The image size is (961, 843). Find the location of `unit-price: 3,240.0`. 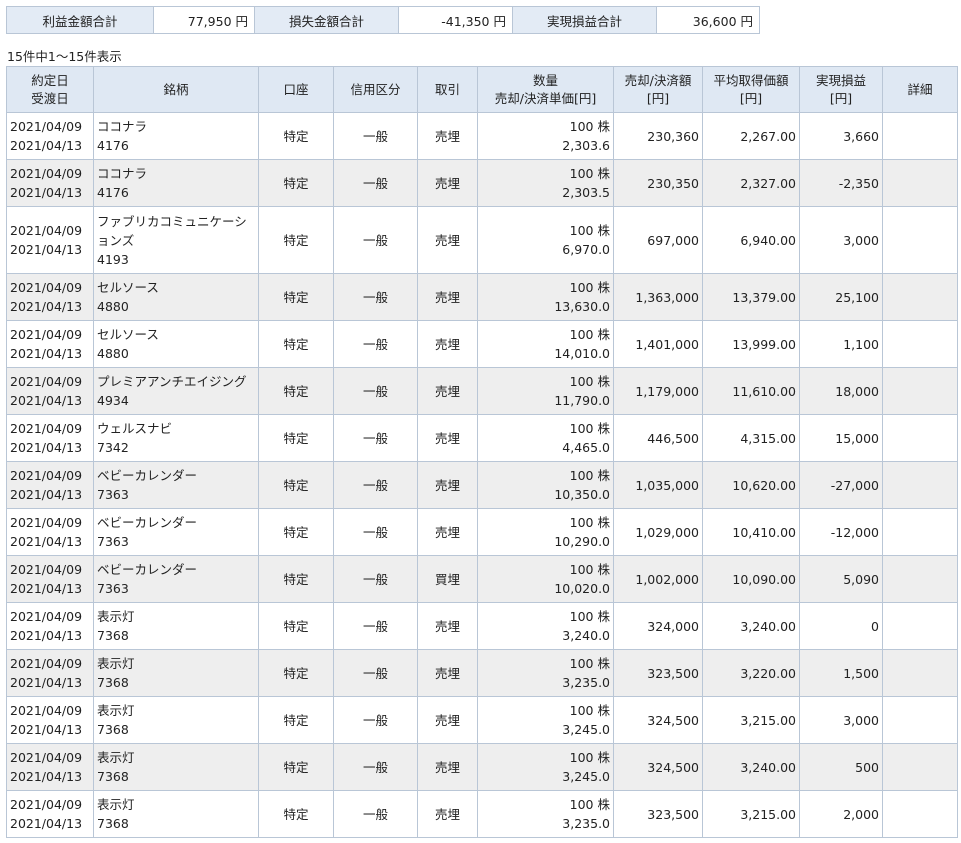

unit-price: 3,240.0 is located at coordinates (586, 635).